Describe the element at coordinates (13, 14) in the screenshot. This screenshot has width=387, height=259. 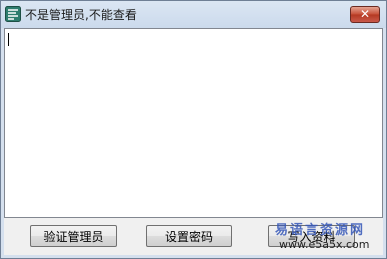
I see `app-icon` at that location.